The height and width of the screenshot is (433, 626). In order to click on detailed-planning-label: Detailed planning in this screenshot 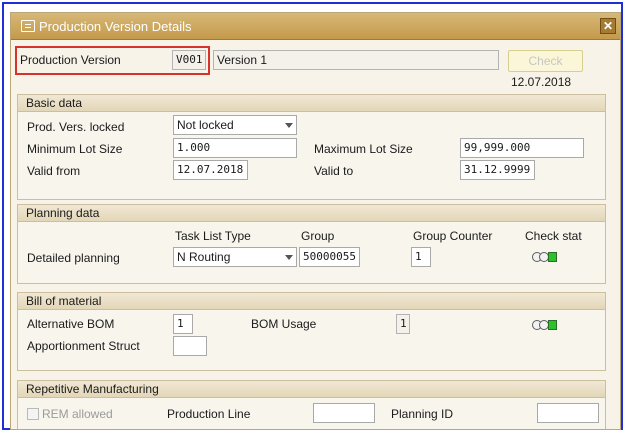, I will do `click(73, 258)`.